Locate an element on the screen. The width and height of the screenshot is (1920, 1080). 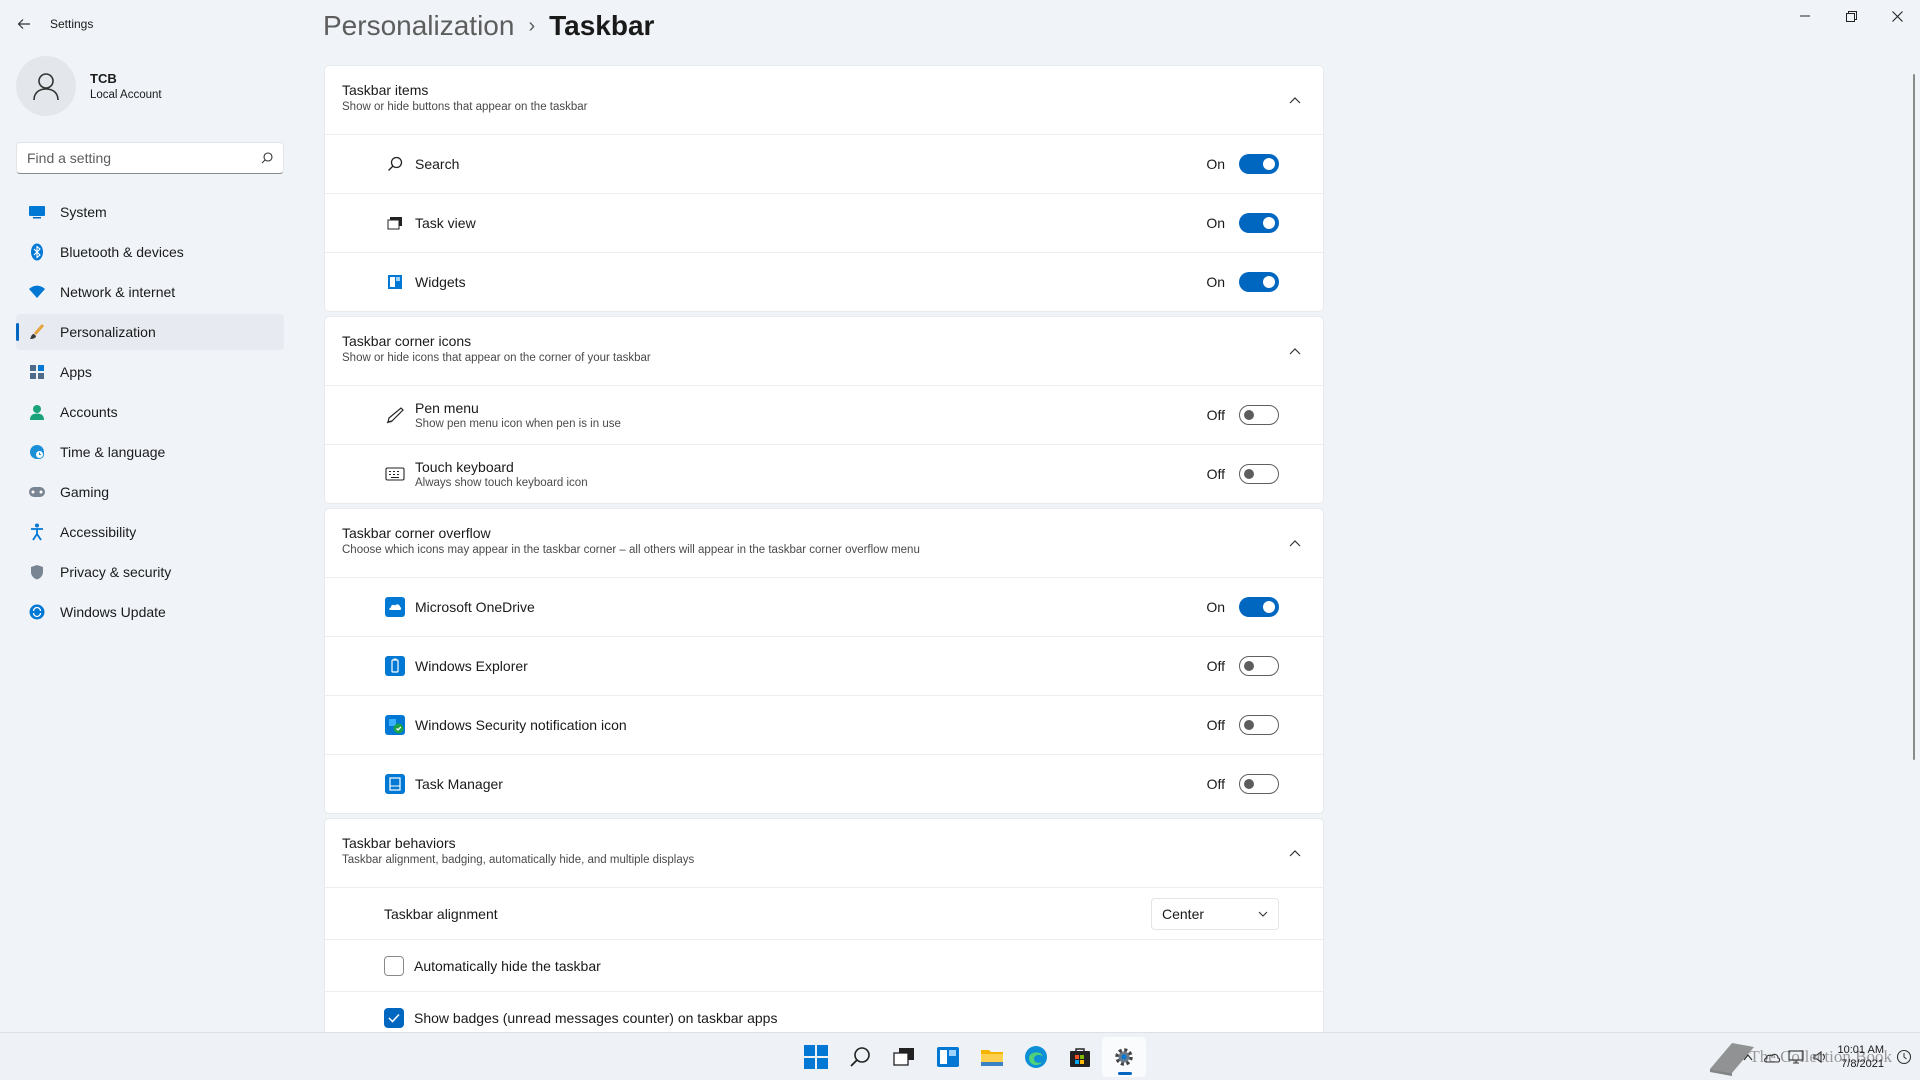
sidebar-item-gaming: Gaming is located at coordinates (150, 492).